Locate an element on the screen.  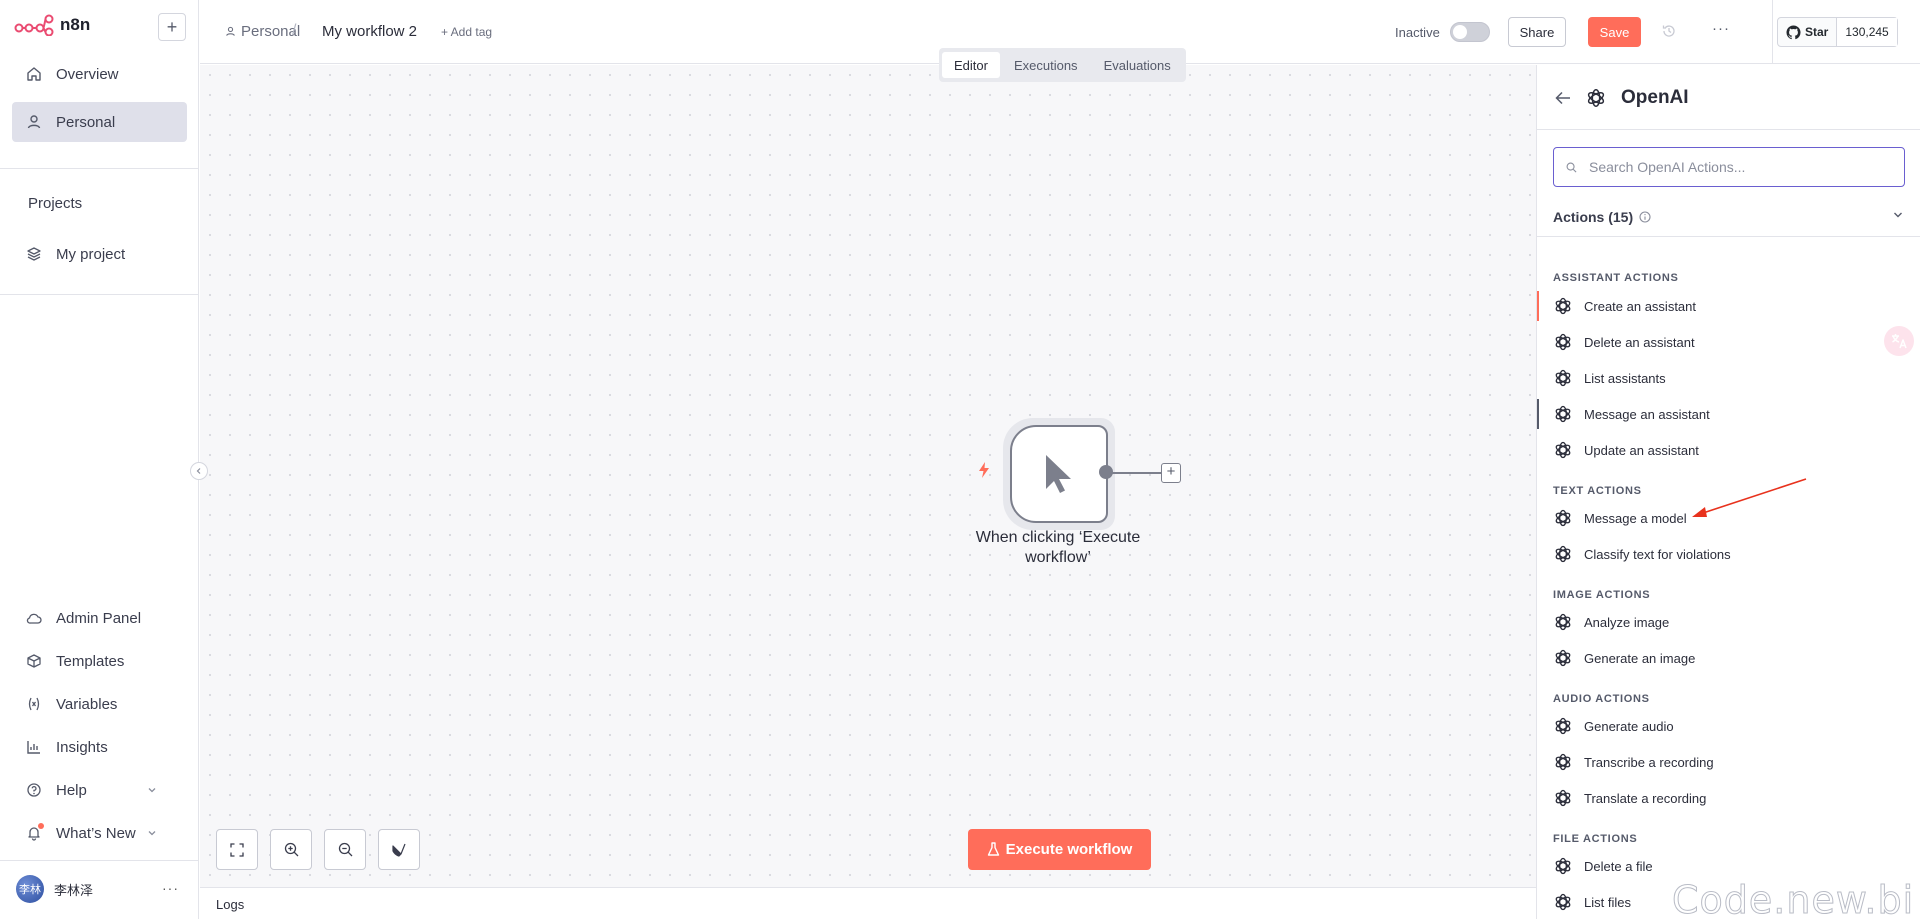
sidebar-item-label: What’s New is located at coordinates (96, 833).